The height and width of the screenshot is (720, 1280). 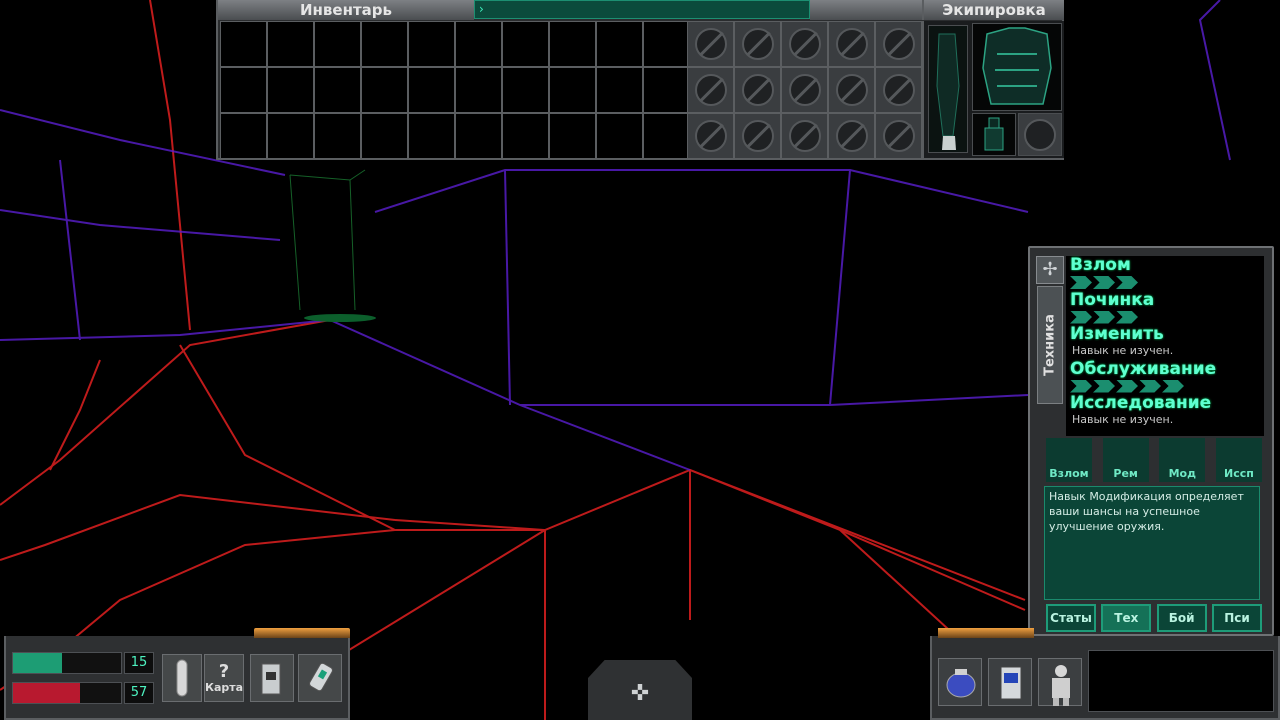 I want to click on inventory-filter-input: ›, so click(x=642, y=9).